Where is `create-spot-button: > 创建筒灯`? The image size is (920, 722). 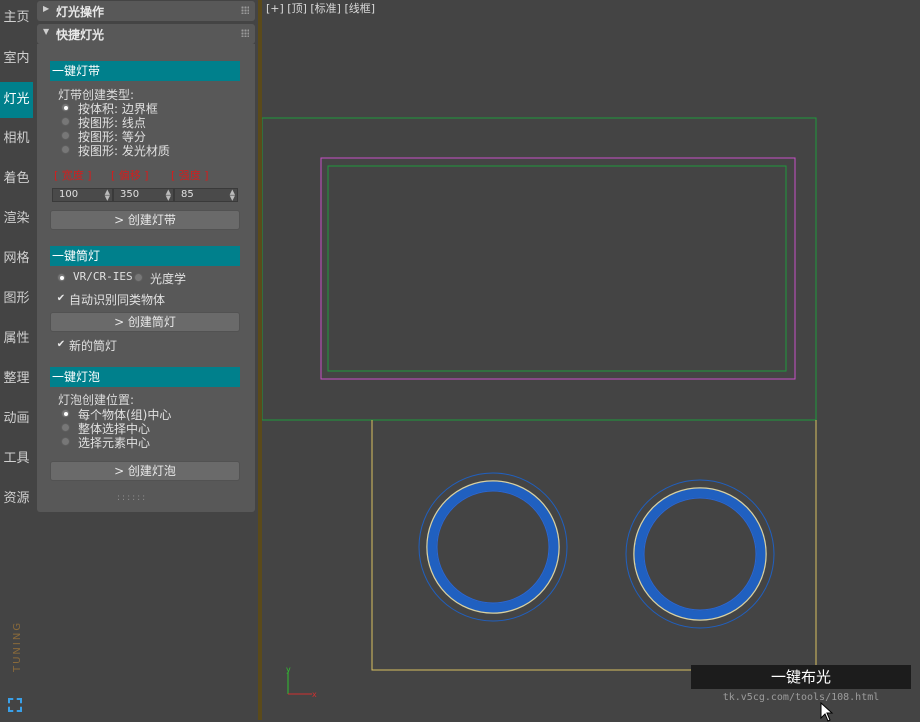
create-spot-button: > 创建筒灯 is located at coordinates (145, 322).